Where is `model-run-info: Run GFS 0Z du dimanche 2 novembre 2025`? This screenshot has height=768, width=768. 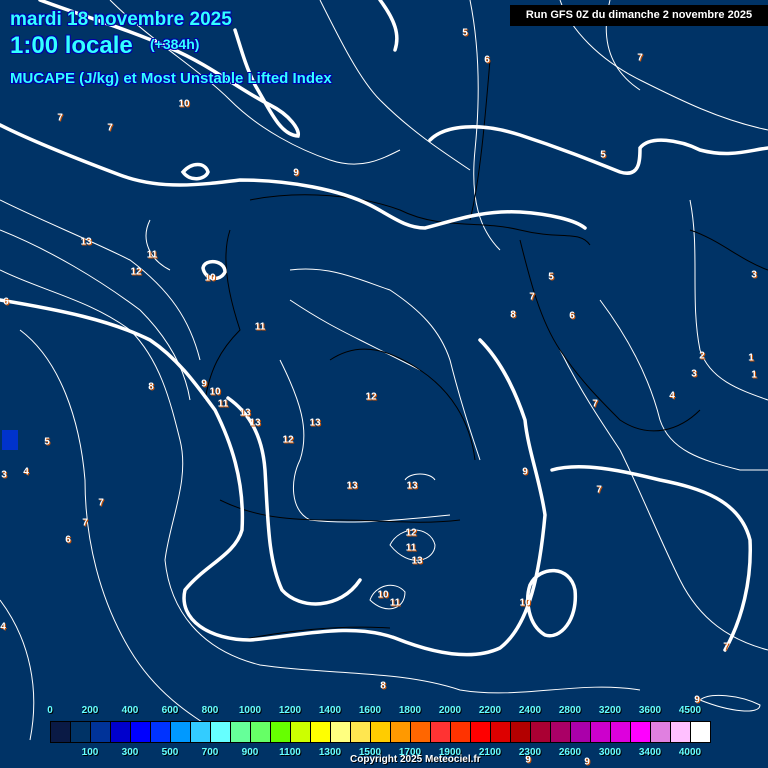 model-run-info: Run GFS 0Z du dimanche 2 novembre 2025 is located at coordinates (639, 15).